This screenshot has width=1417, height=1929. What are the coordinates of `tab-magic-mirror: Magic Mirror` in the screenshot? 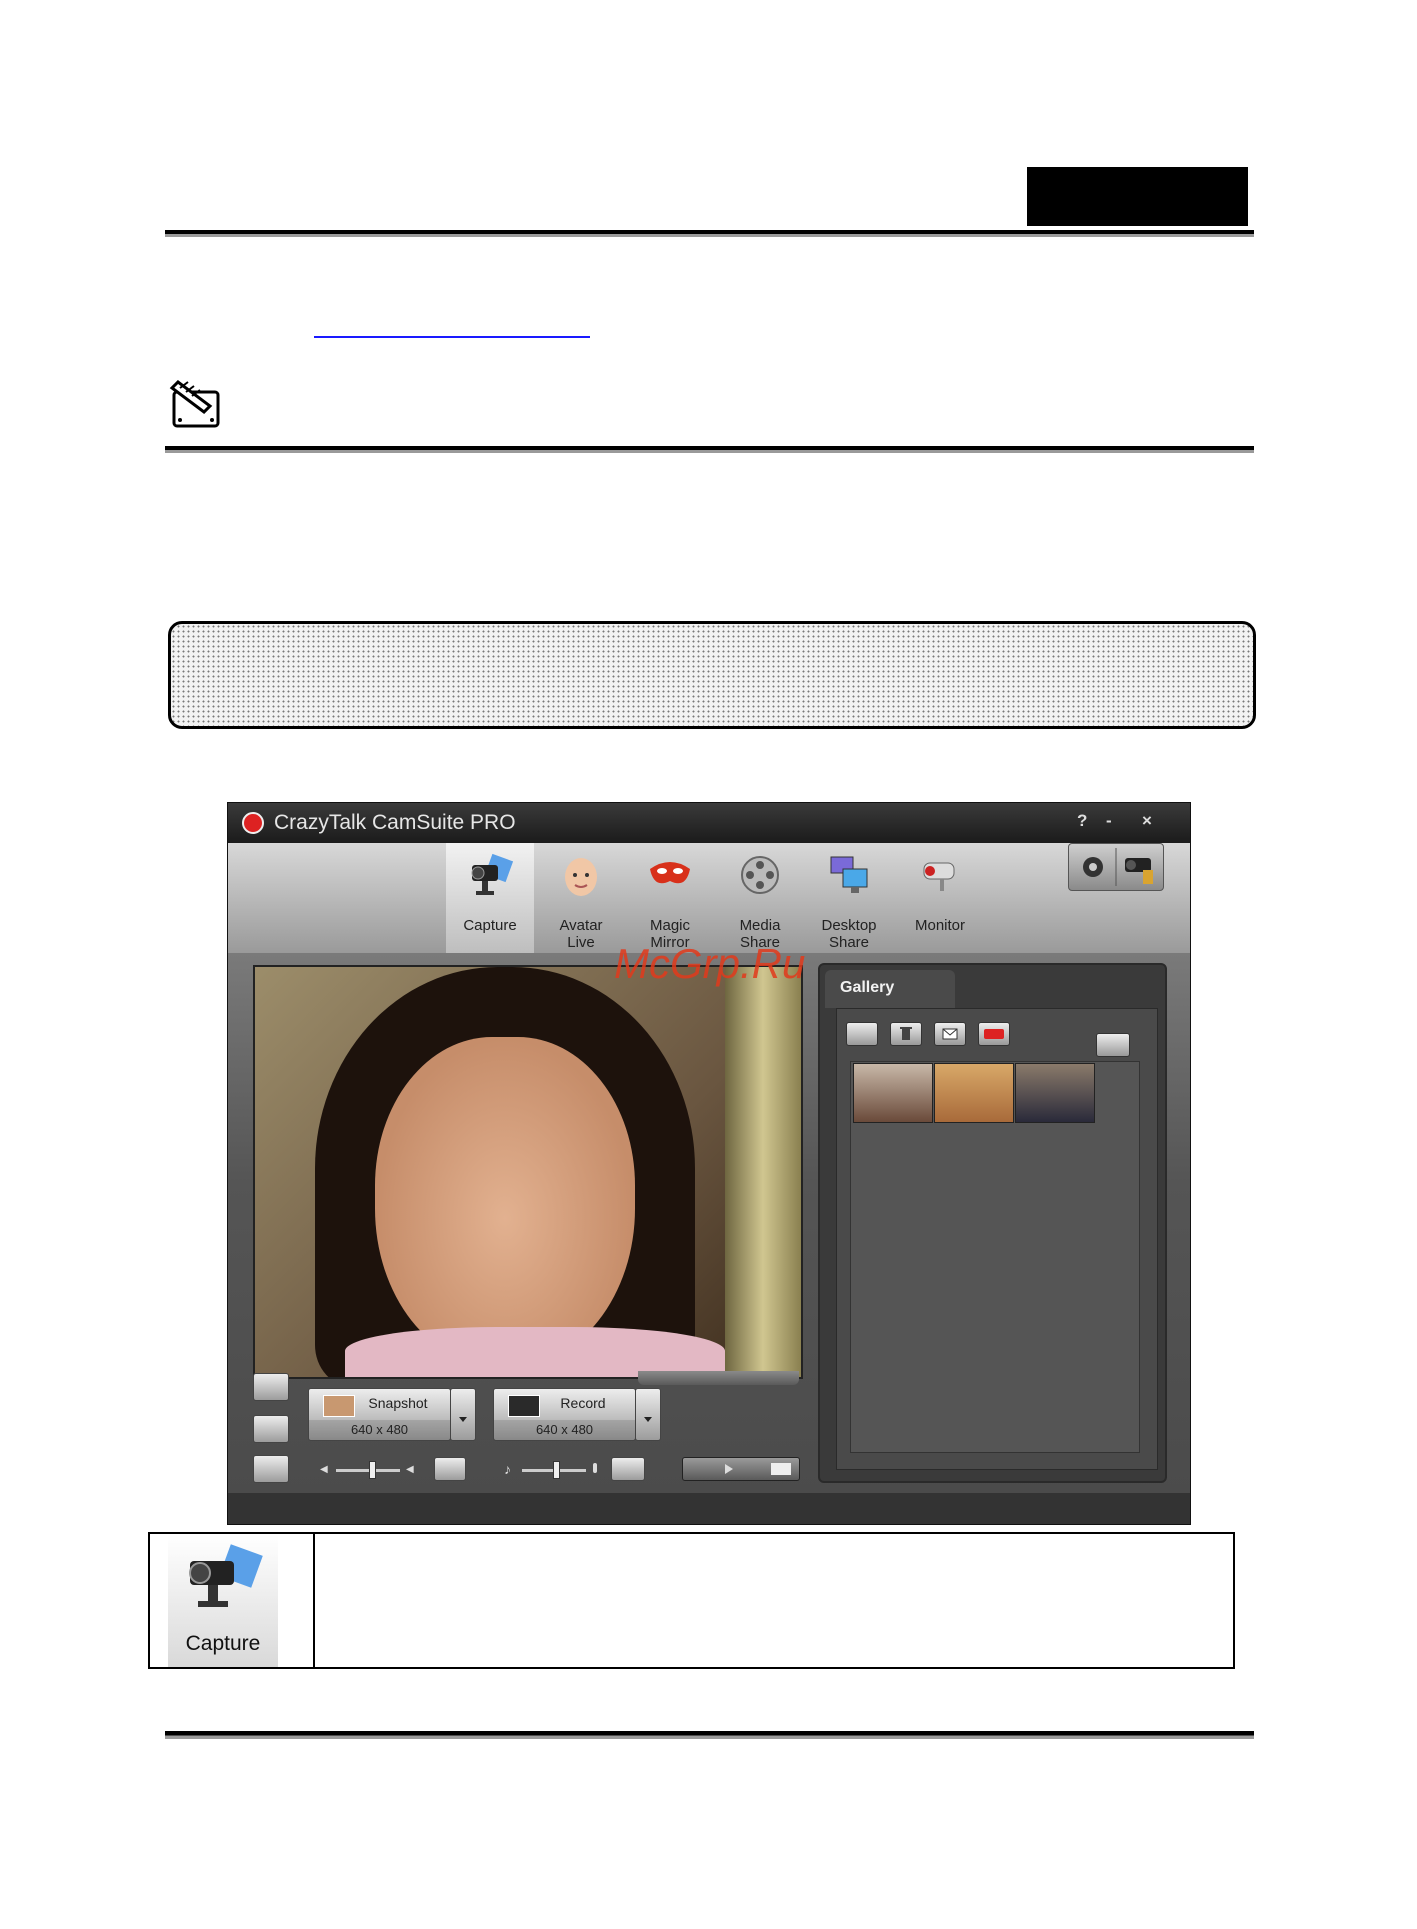 It's located at (670, 899).